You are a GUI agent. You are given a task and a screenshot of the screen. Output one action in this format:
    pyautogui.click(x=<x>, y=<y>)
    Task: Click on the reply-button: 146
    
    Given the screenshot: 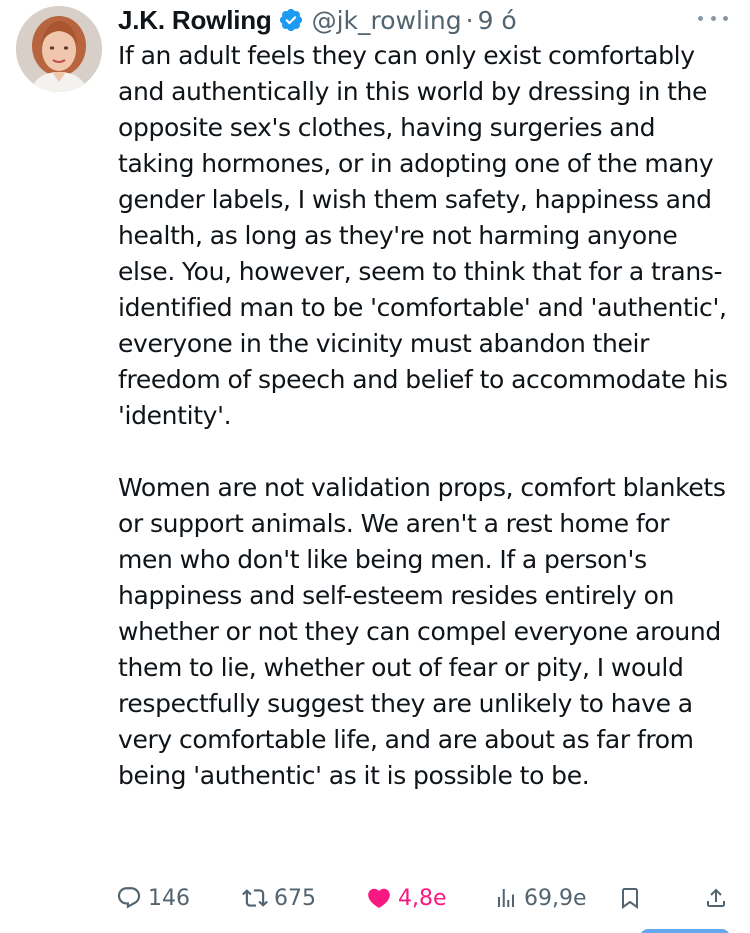 What is the action you would take?
    pyautogui.click(x=153, y=898)
    